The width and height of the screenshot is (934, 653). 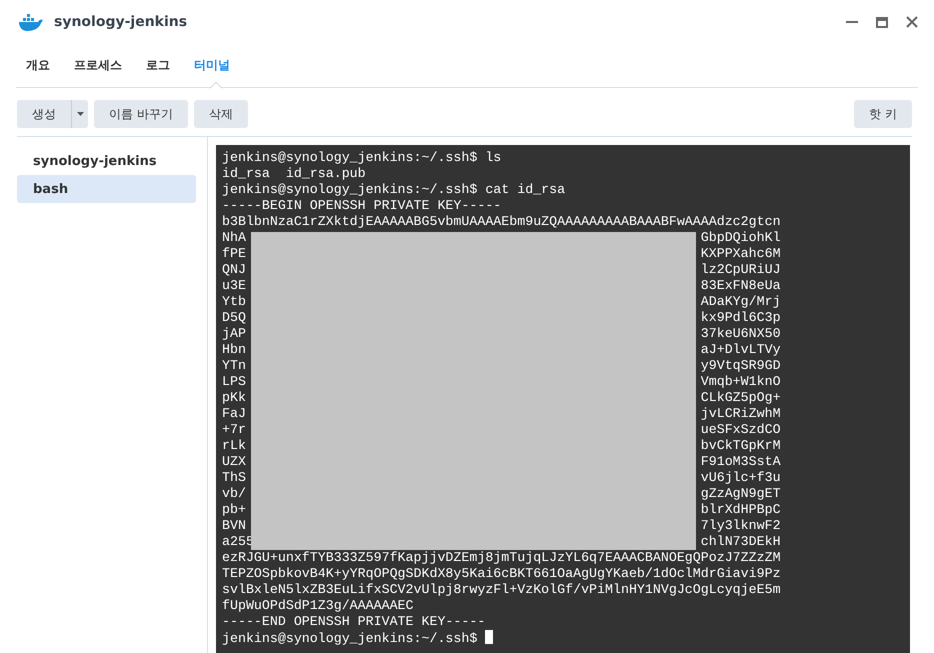 What do you see at coordinates (102, 65) in the screenshot?
I see `tab: 프로세스` at bounding box center [102, 65].